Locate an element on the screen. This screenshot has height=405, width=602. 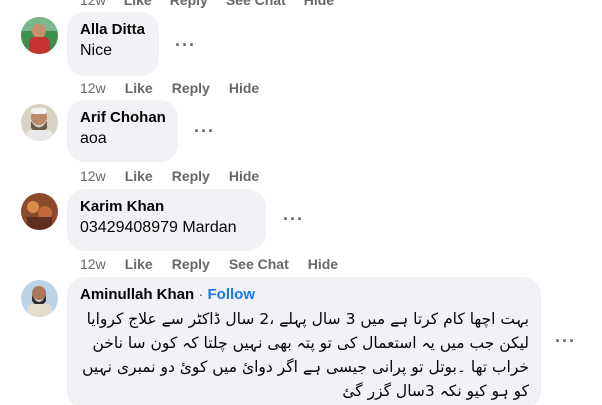
comment-bubble: Arif Chohan aoa is located at coordinates (122, 131).